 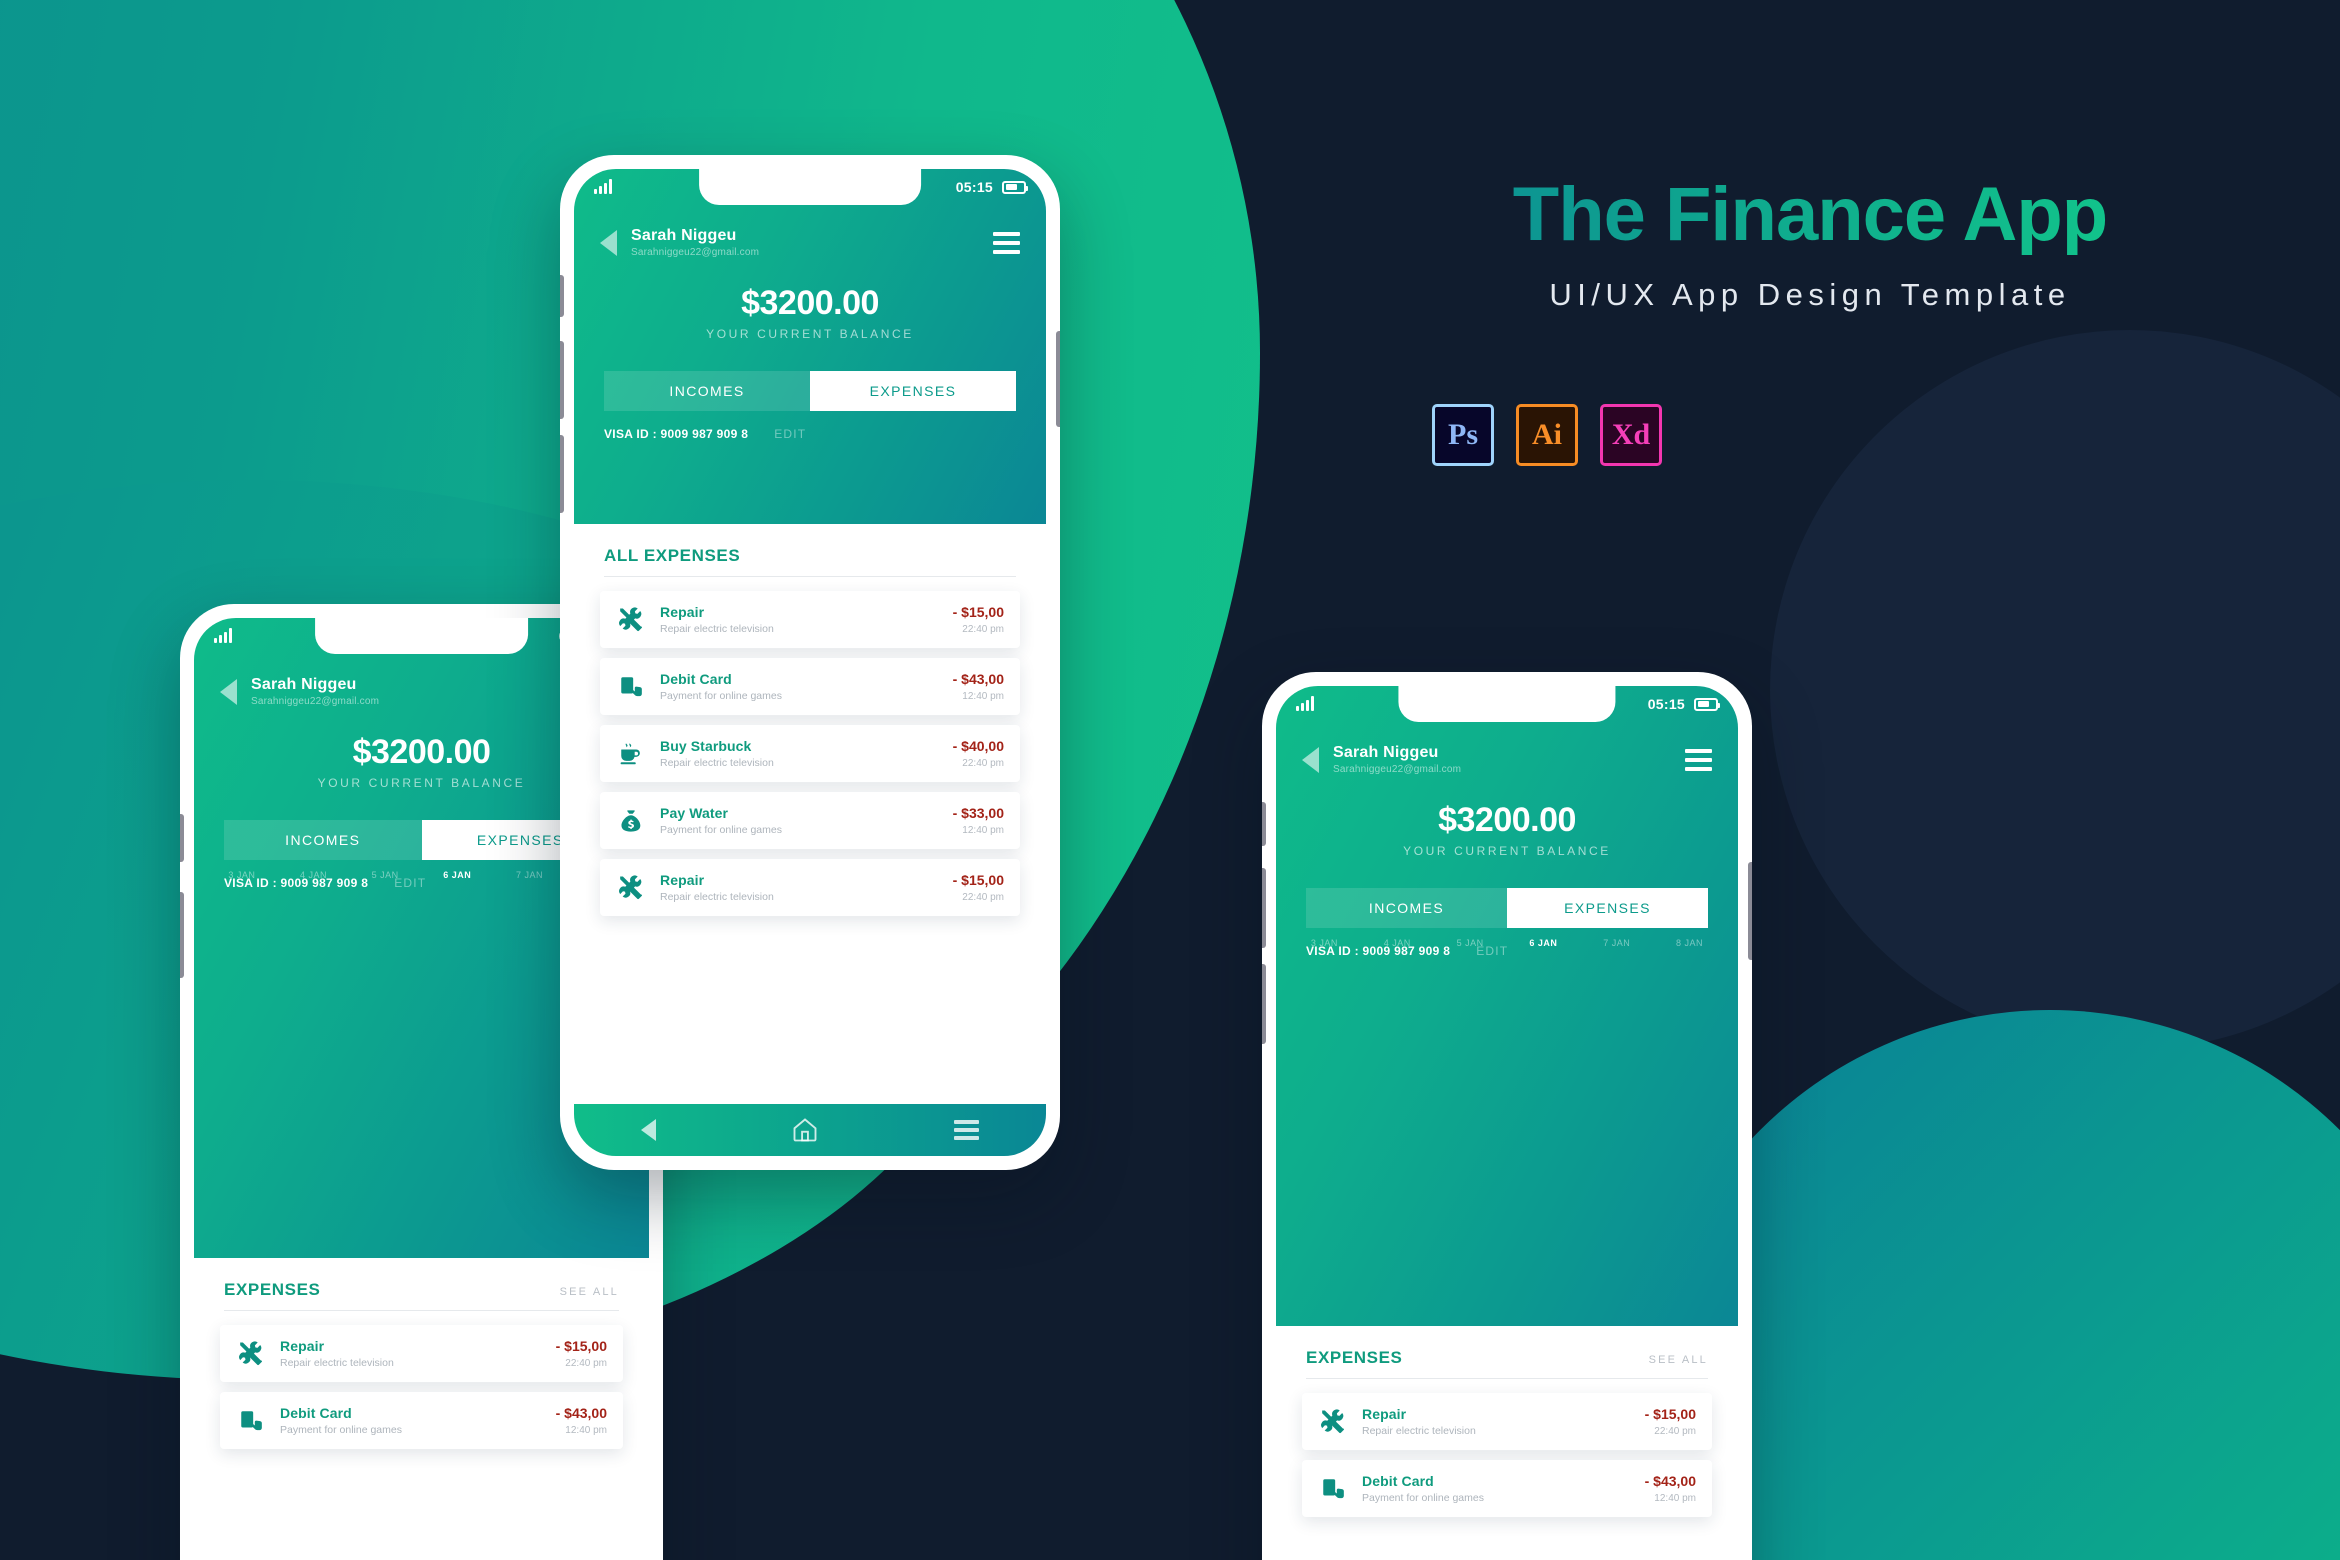 What do you see at coordinates (974, 187) in the screenshot?
I see `status-time: 05:15` at bounding box center [974, 187].